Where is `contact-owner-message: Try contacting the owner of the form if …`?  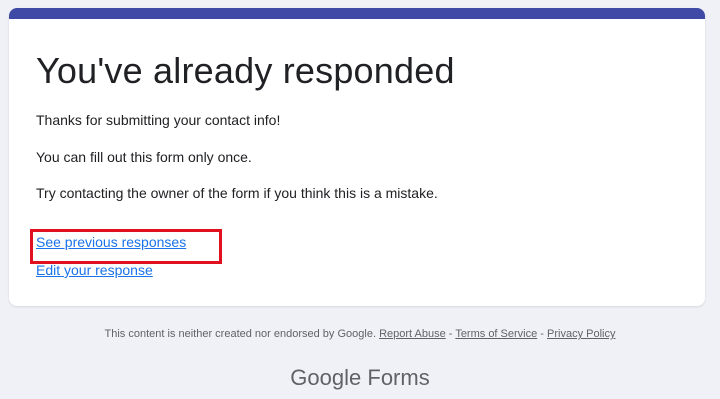 contact-owner-message: Try contacting the owner of the form if … is located at coordinates (237, 193).